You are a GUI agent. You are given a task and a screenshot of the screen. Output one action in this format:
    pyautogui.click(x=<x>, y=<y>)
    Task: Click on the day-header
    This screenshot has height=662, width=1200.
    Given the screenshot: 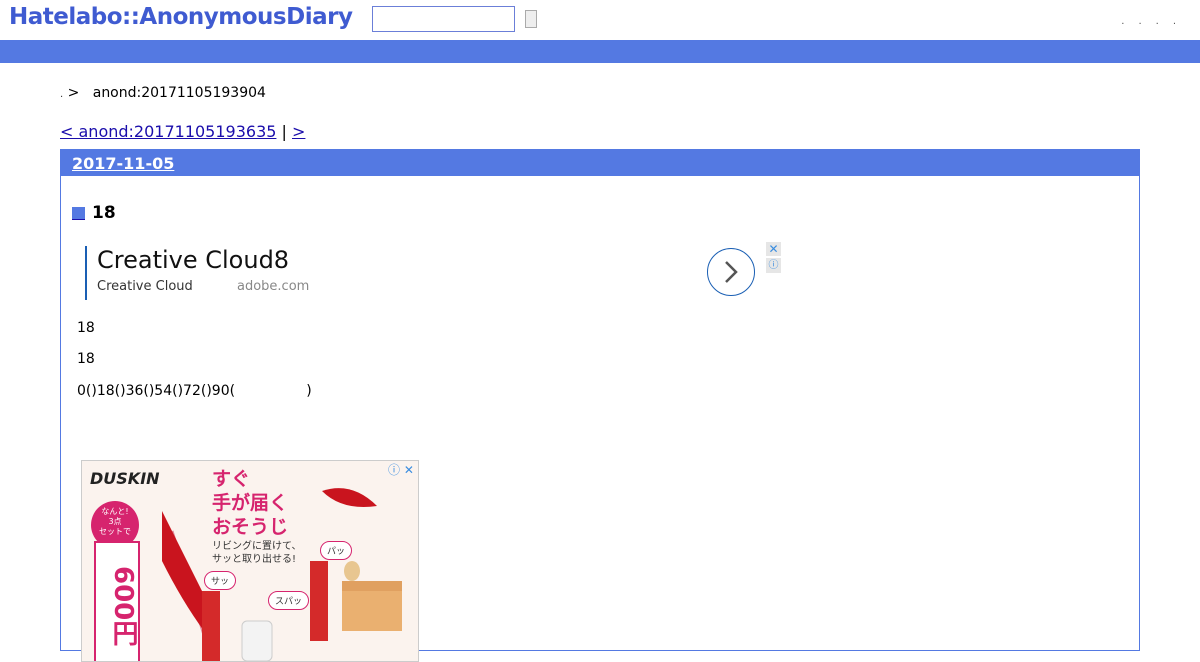 What is the action you would take?
    pyautogui.click(x=600, y=163)
    